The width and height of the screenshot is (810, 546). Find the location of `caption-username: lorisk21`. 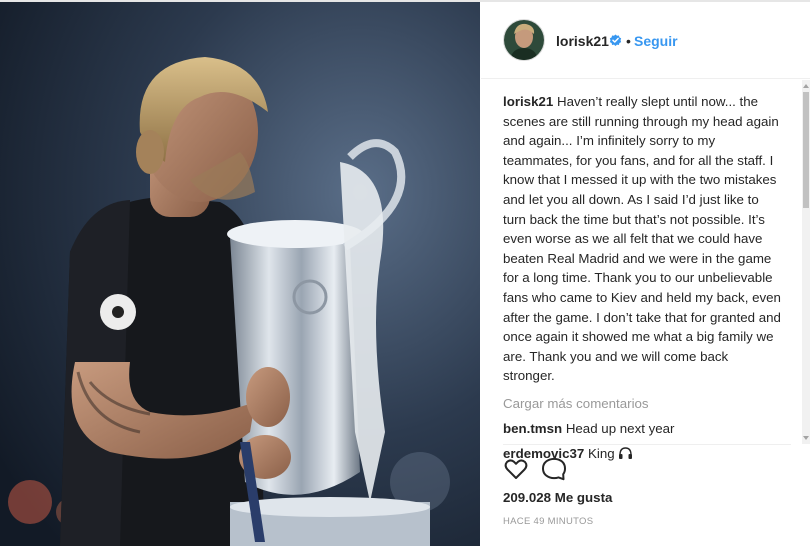

caption-username: lorisk21 is located at coordinates (528, 101).